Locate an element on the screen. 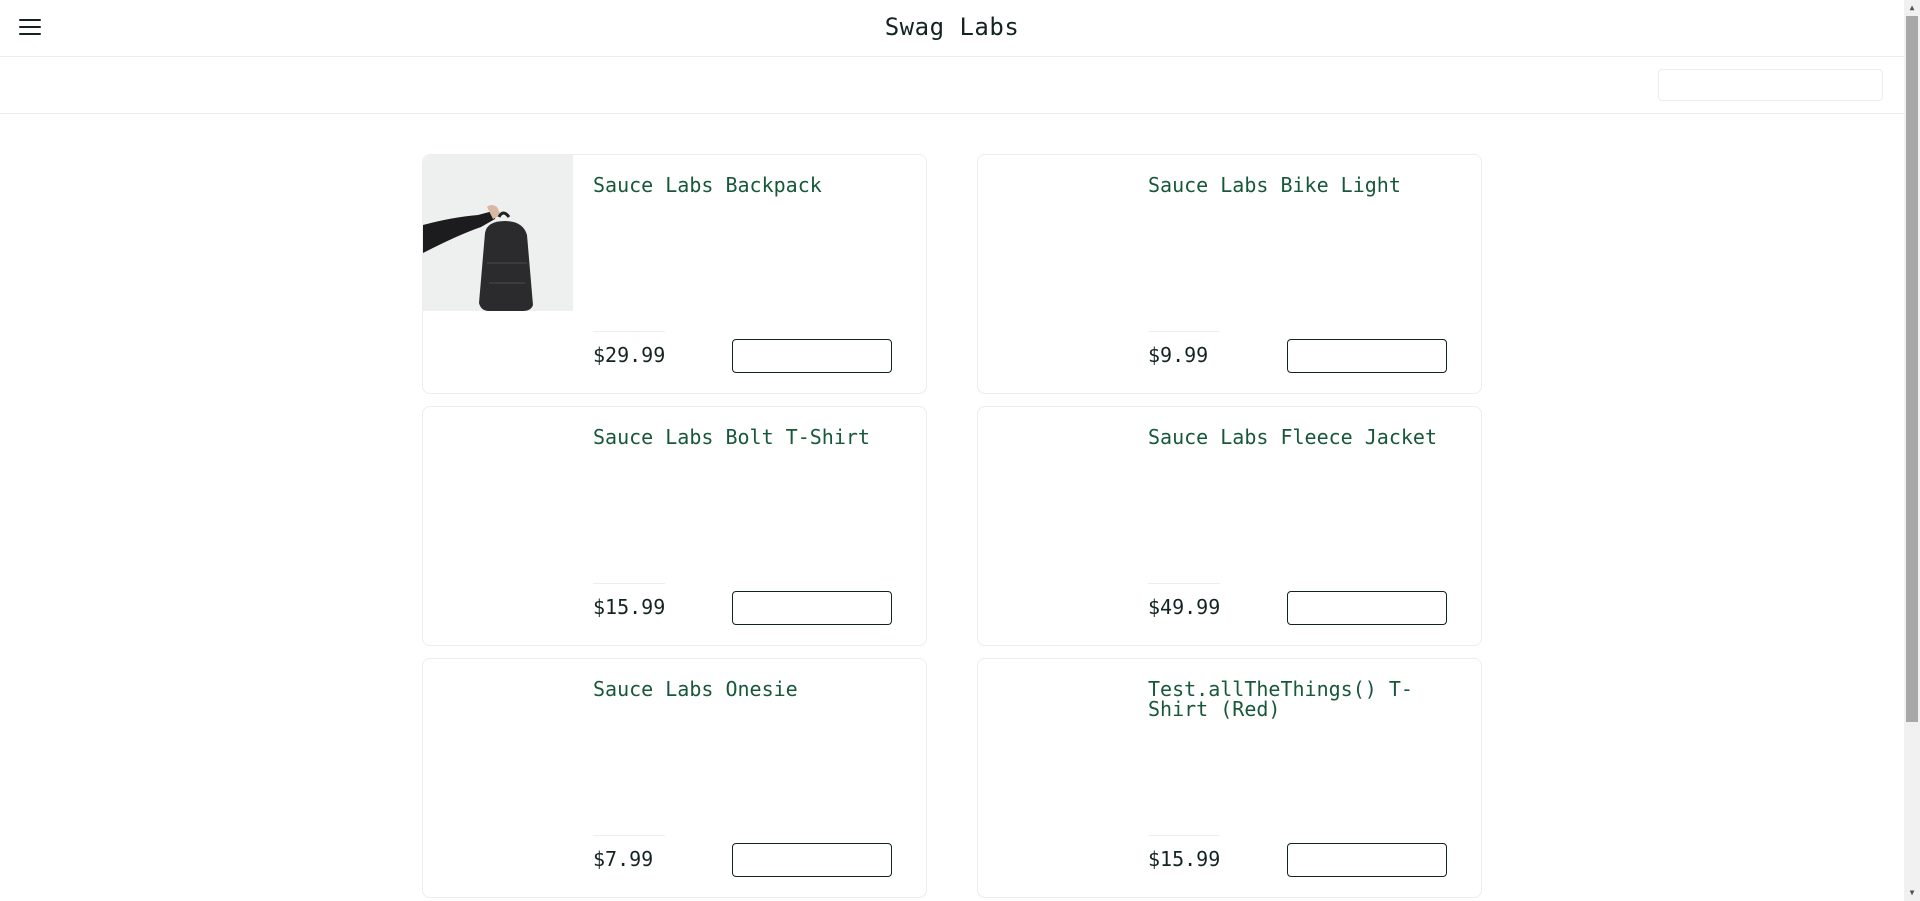 The height and width of the screenshot is (901, 1920). secondary-header is located at coordinates (952, 85).